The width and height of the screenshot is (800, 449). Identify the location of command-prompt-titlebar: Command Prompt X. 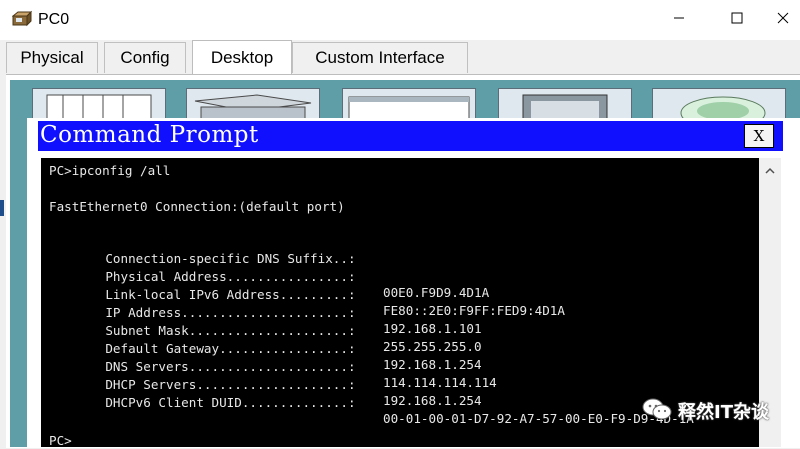
(410, 136).